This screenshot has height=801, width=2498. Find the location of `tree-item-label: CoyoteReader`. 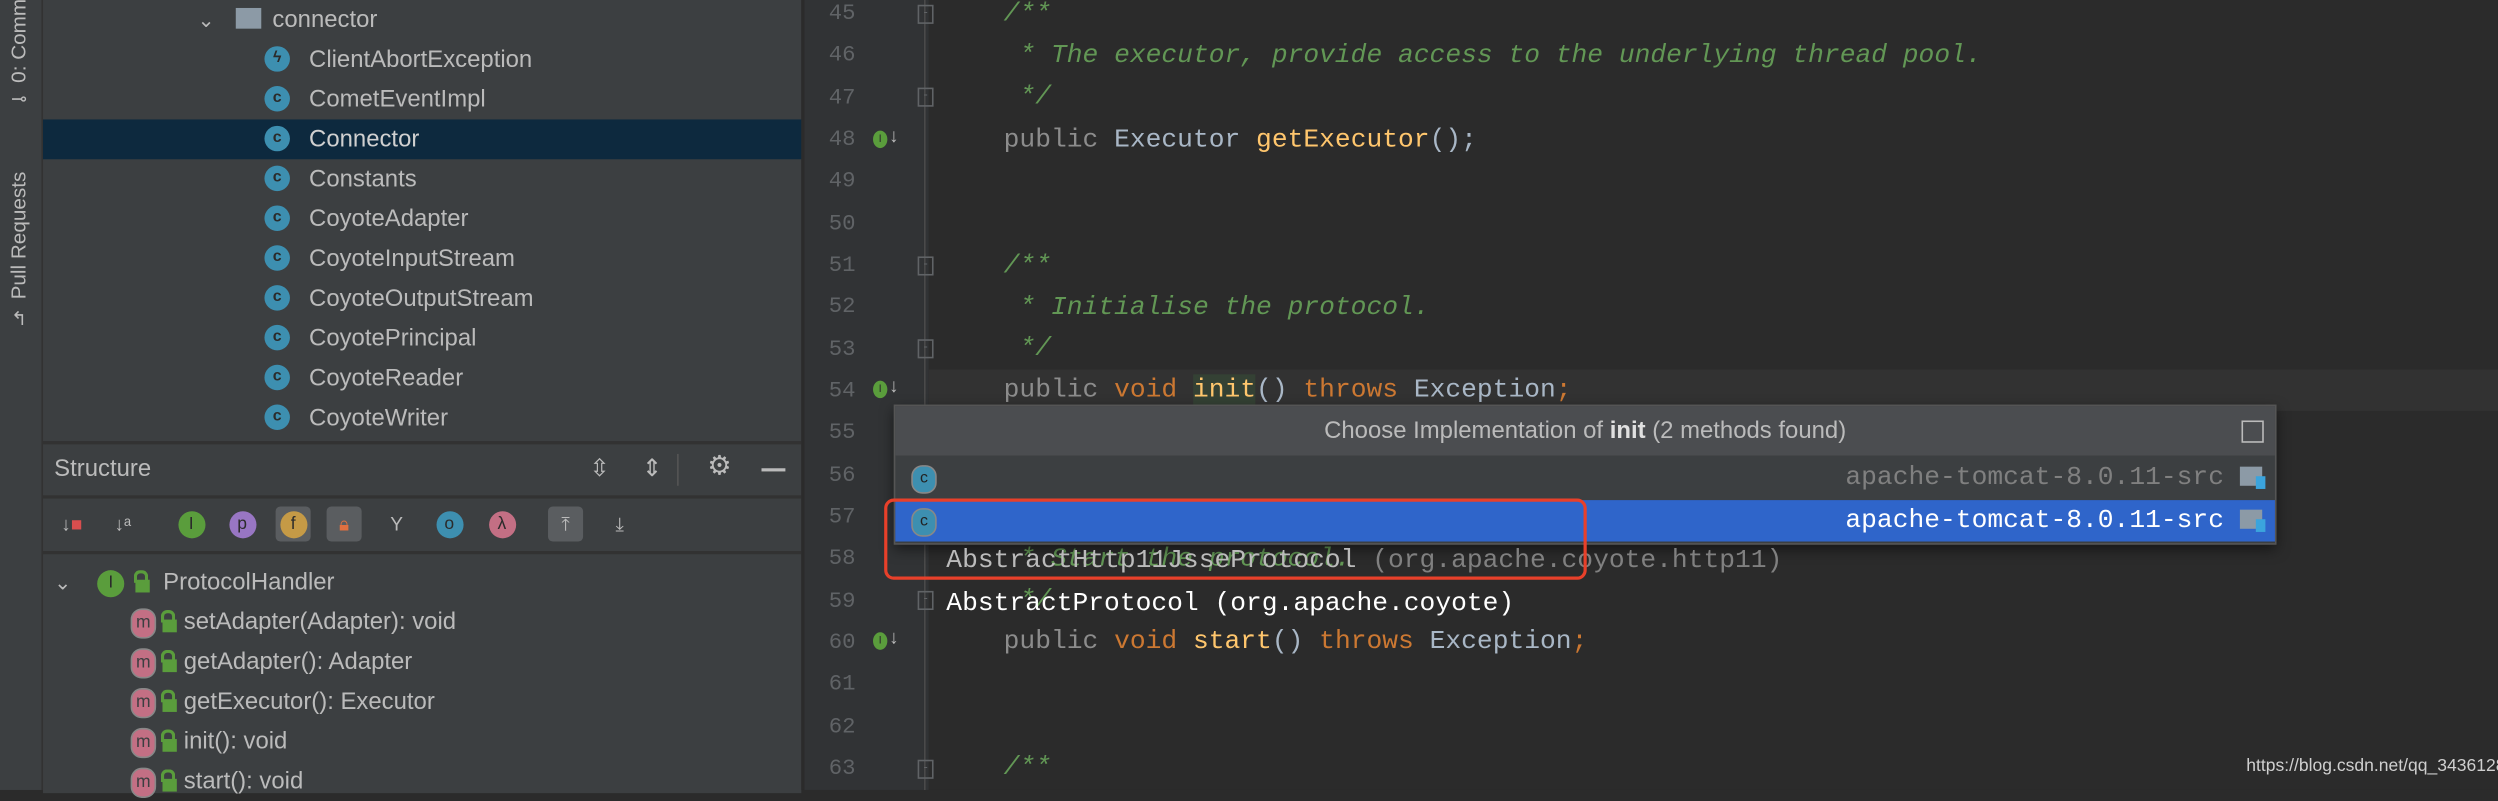

tree-item-label: CoyoteReader is located at coordinates (386, 378).